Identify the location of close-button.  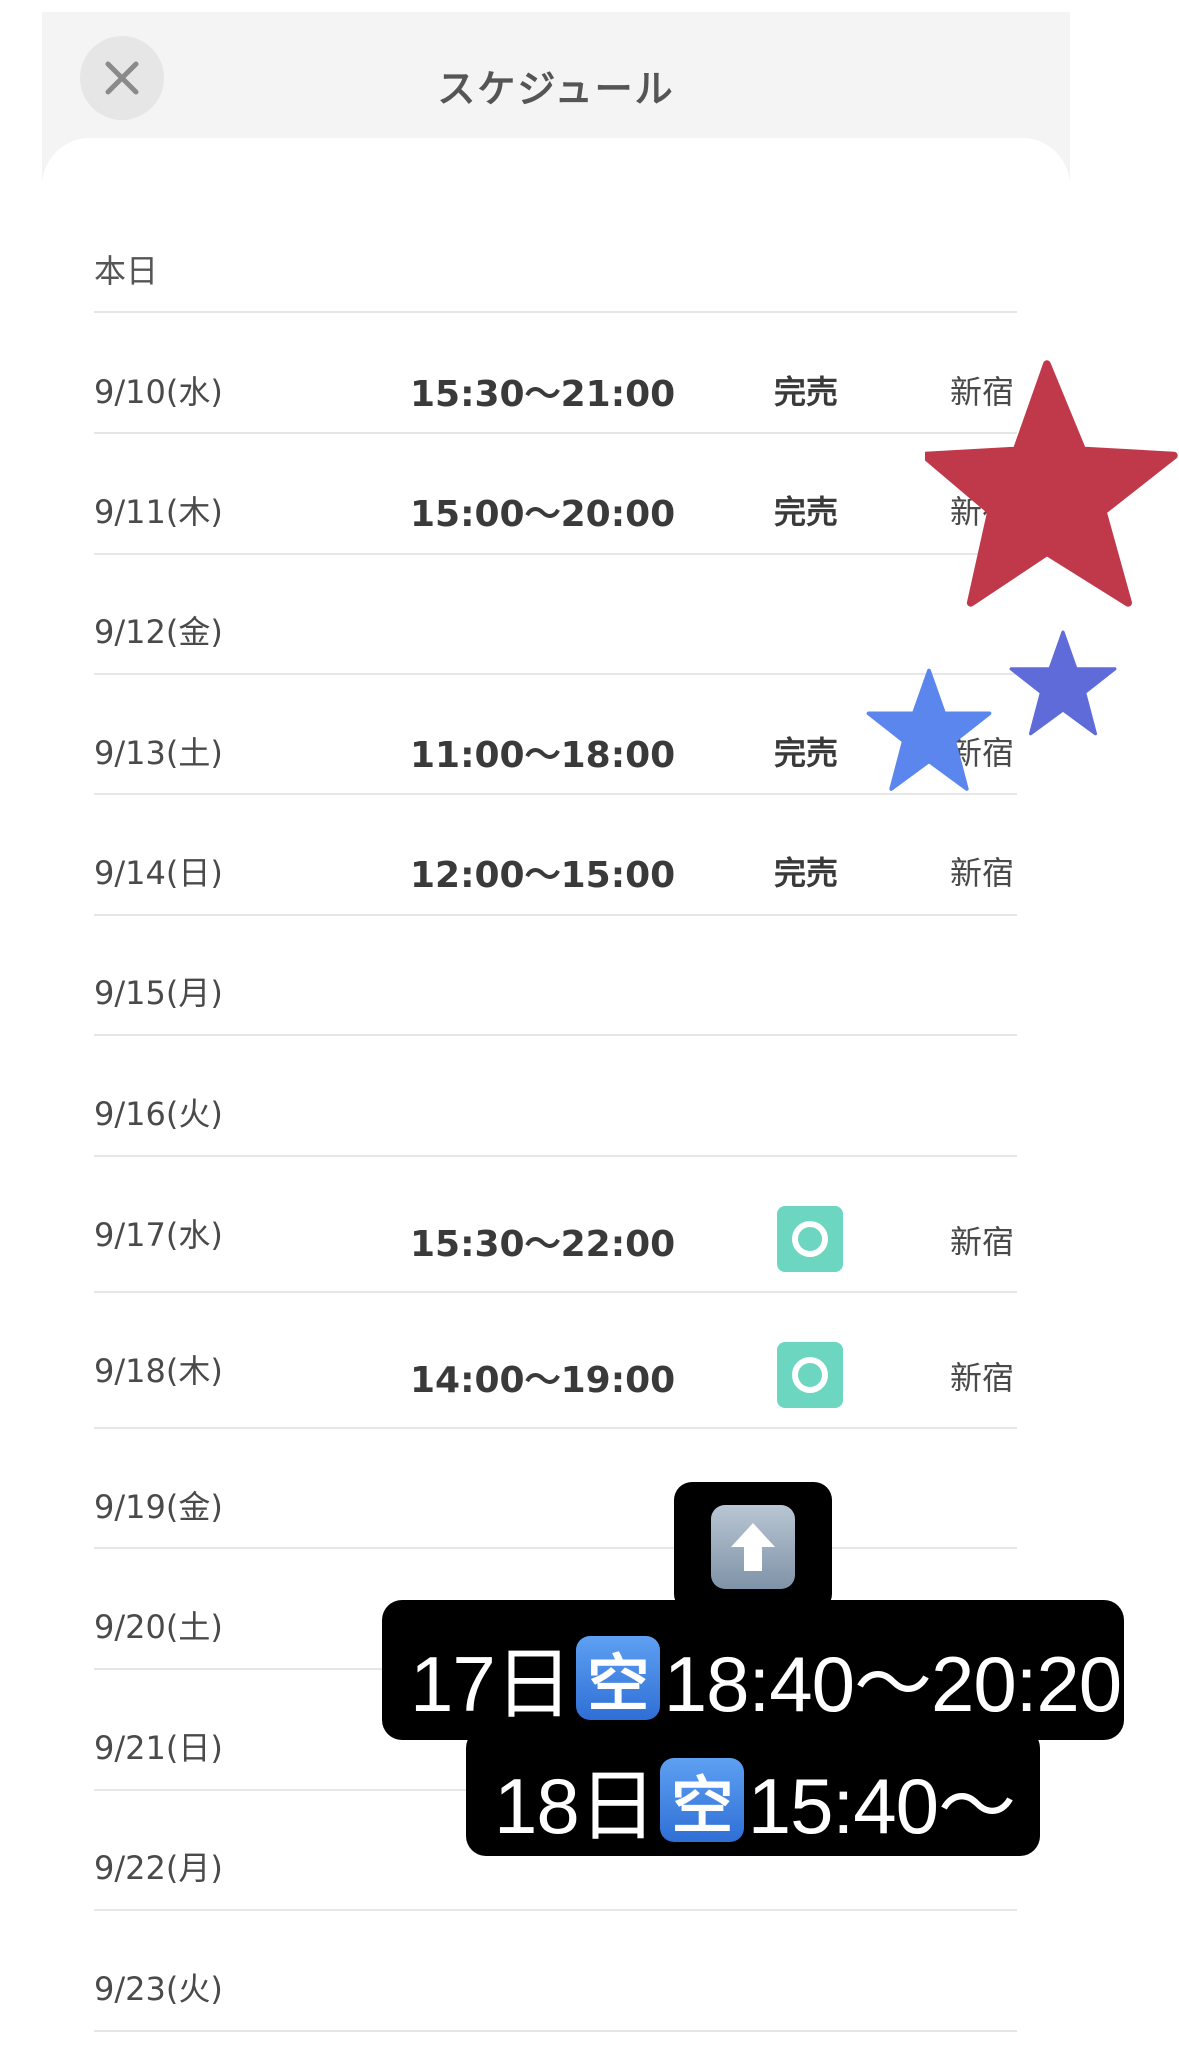
(122, 78).